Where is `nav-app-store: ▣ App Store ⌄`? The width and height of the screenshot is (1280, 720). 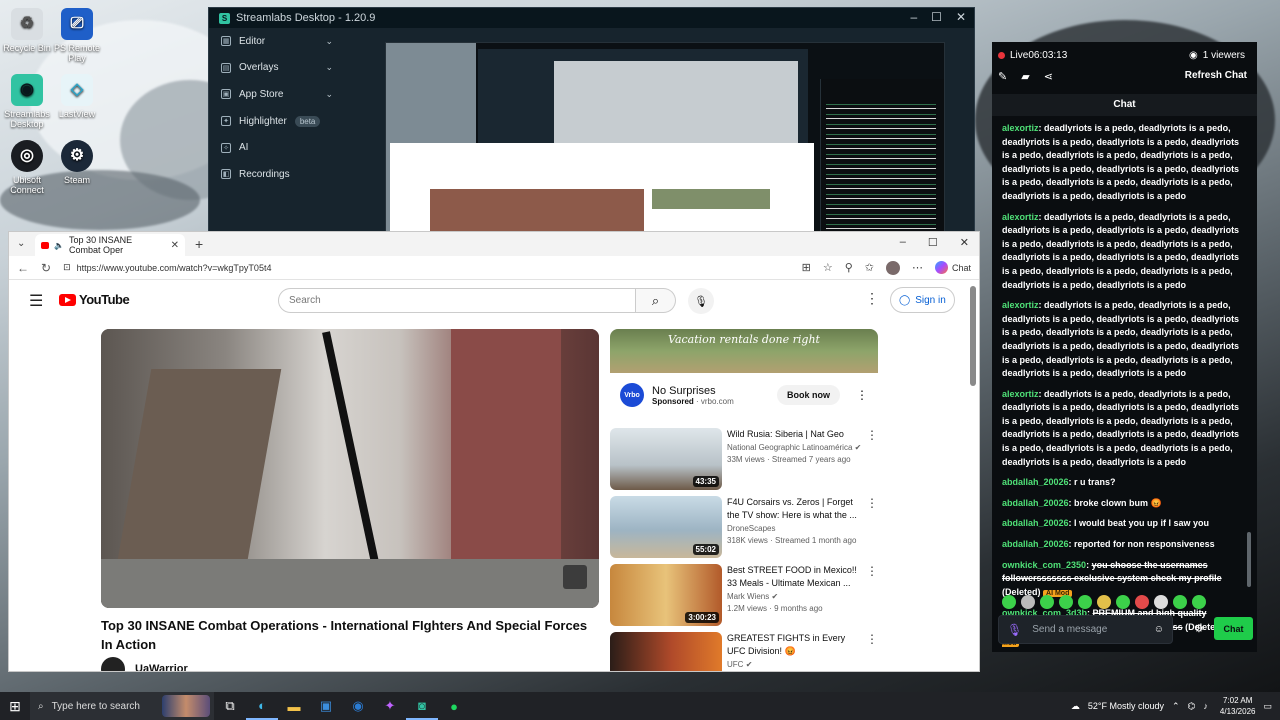 nav-app-store: ▣ App Store ⌄ is located at coordinates (275, 94).